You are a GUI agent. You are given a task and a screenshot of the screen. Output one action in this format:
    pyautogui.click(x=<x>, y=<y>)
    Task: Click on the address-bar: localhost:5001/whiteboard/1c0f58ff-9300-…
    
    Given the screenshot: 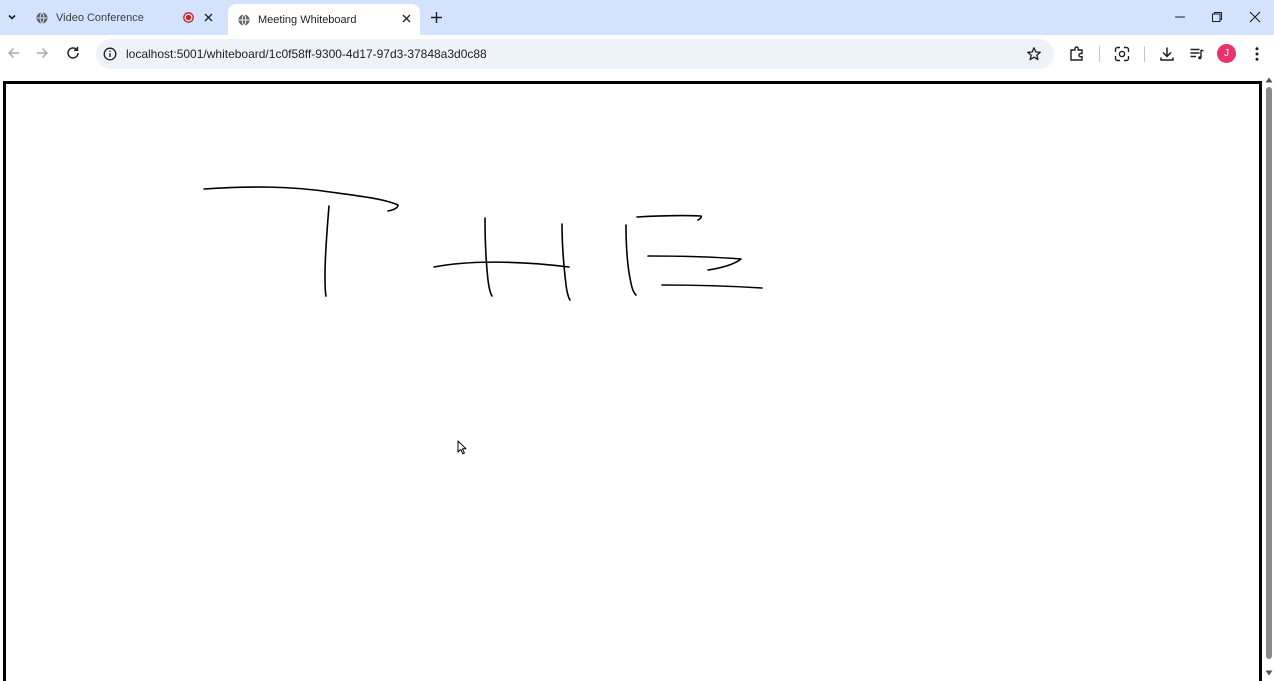 What is the action you would take?
    pyautogui.click(x=575, y=54)
    